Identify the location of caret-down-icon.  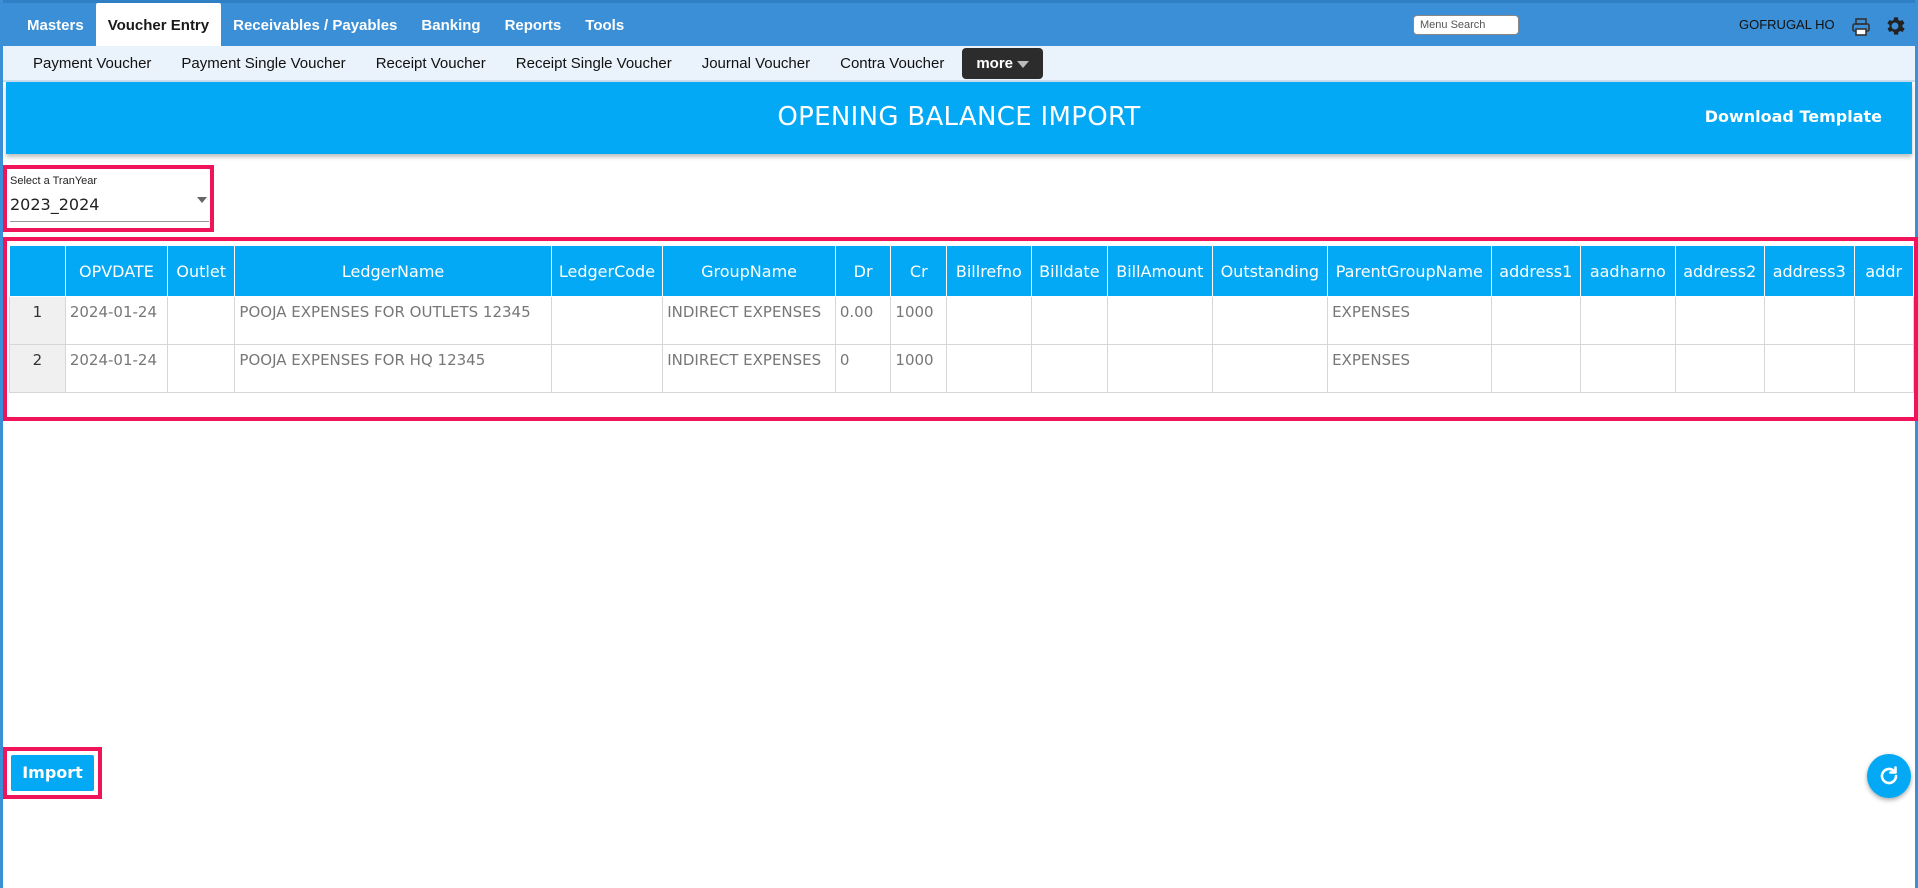
(1023, 64).